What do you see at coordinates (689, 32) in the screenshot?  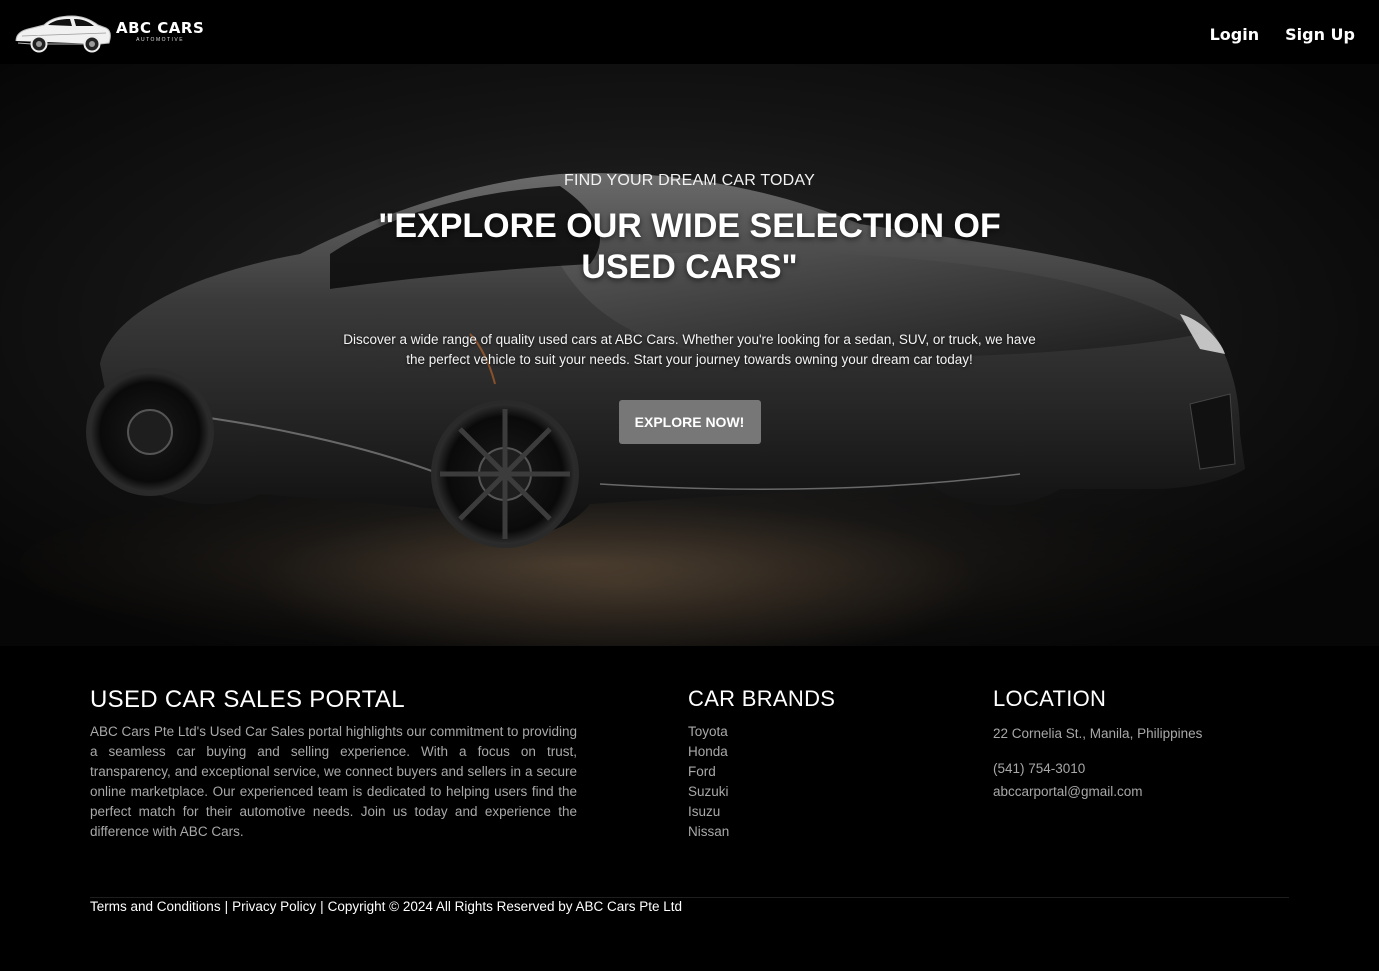 I see `navbar: ABC CARS AUTOMOTIVE Login Sign Up` at bounding box center [689, 32].